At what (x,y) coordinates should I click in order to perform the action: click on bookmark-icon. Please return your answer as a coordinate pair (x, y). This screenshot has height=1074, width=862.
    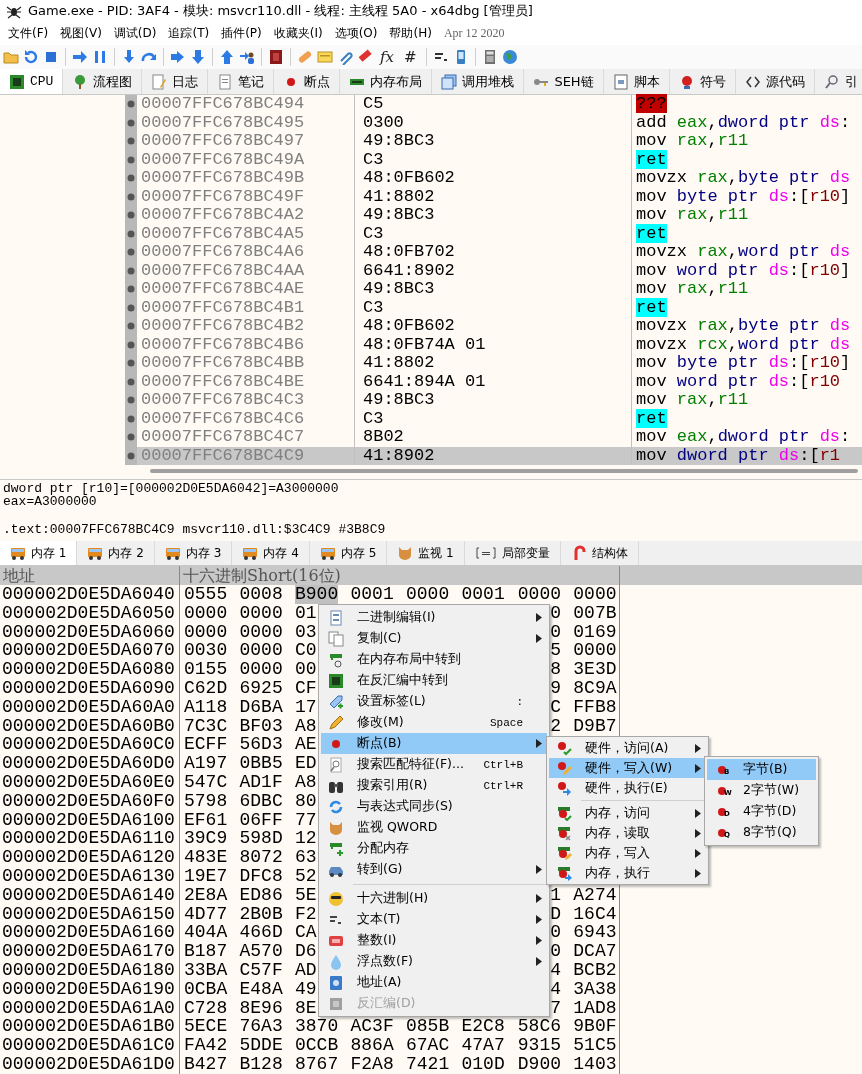
    Looking at the image, I should click on (365, 57).